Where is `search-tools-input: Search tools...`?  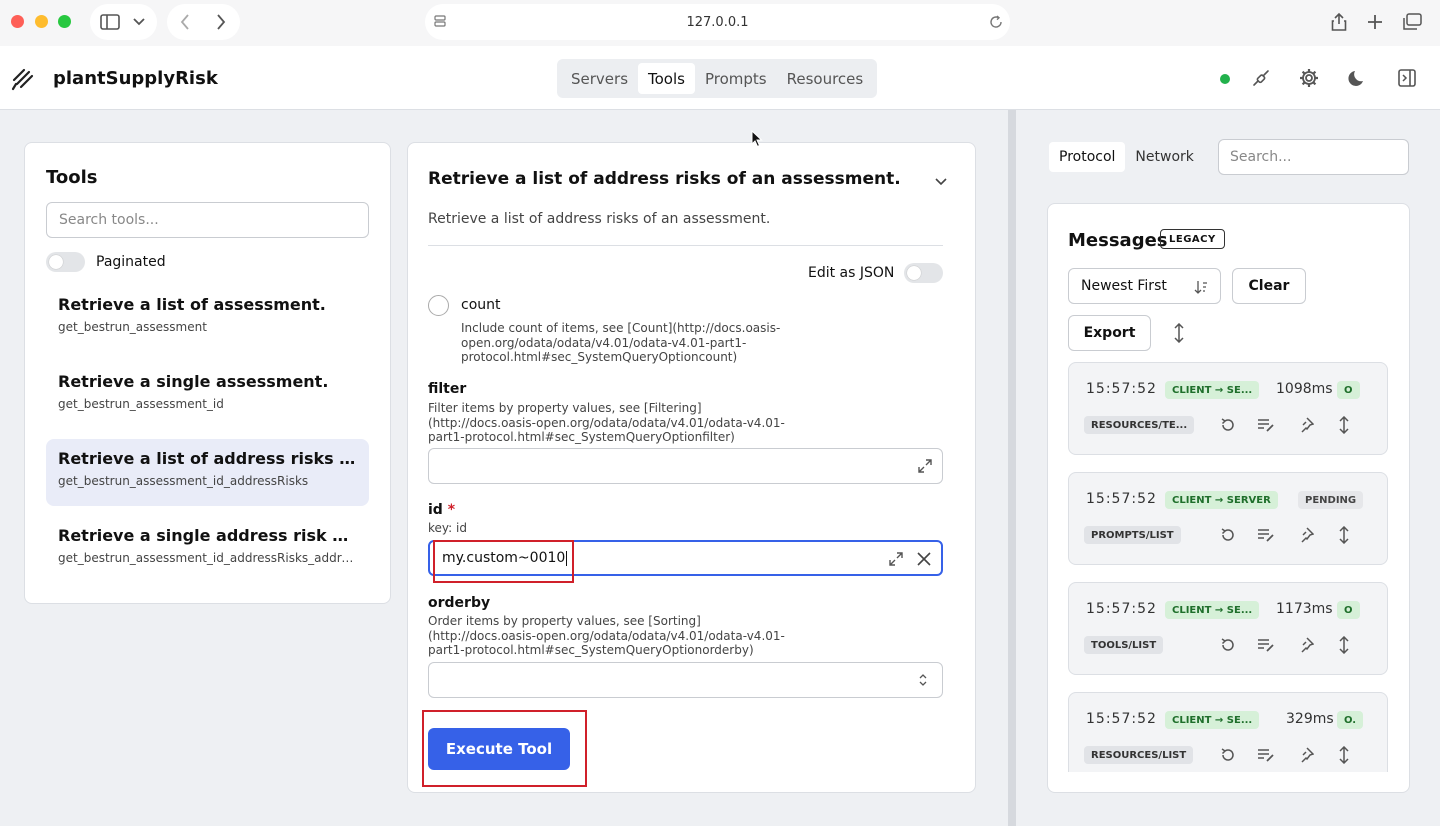 search-tools-input: Search tools... is located at coordinates (207, 220).